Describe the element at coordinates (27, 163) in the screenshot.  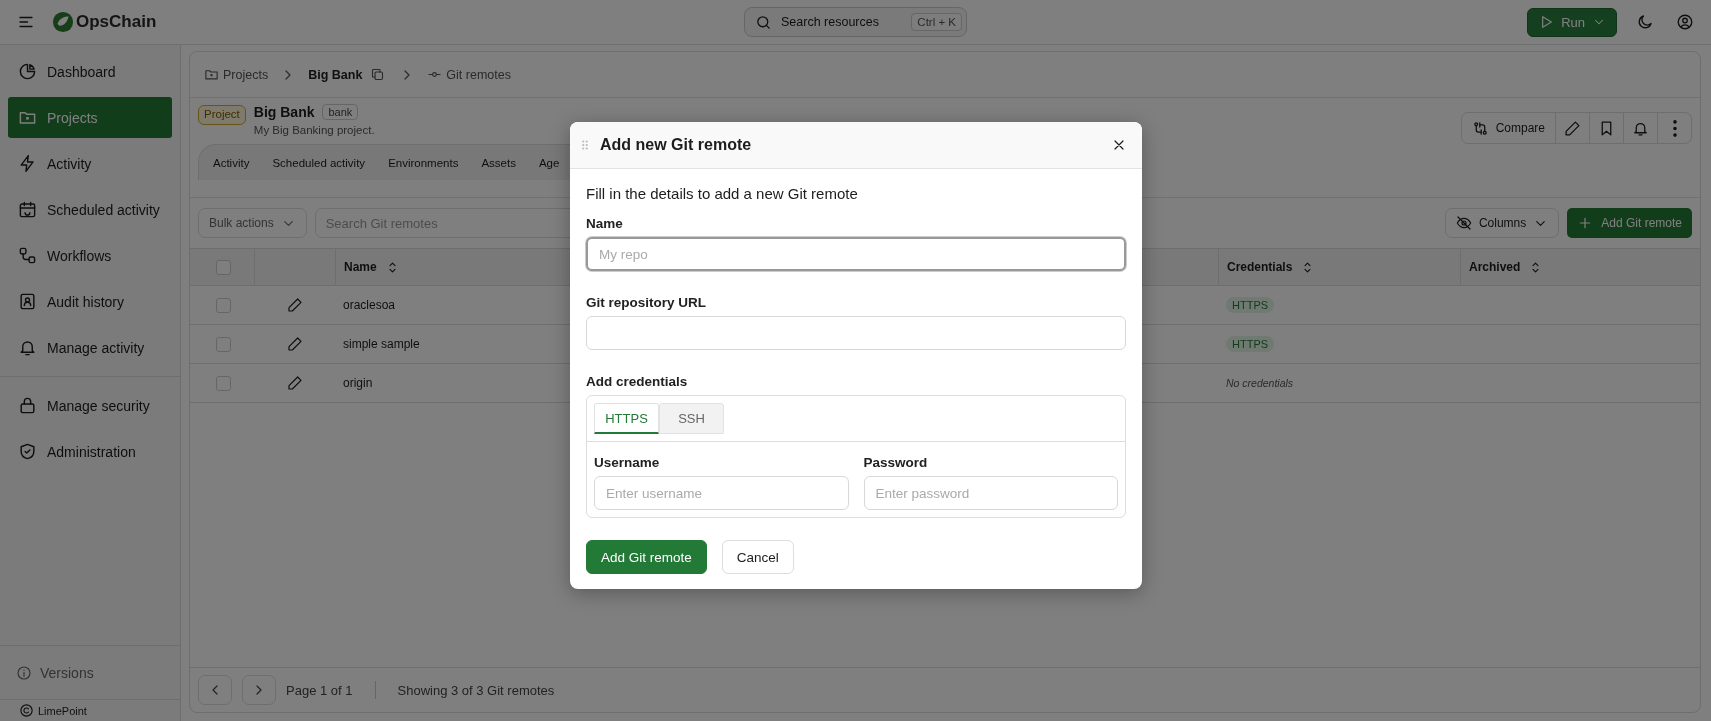
I see `lightning-icon` at that location.